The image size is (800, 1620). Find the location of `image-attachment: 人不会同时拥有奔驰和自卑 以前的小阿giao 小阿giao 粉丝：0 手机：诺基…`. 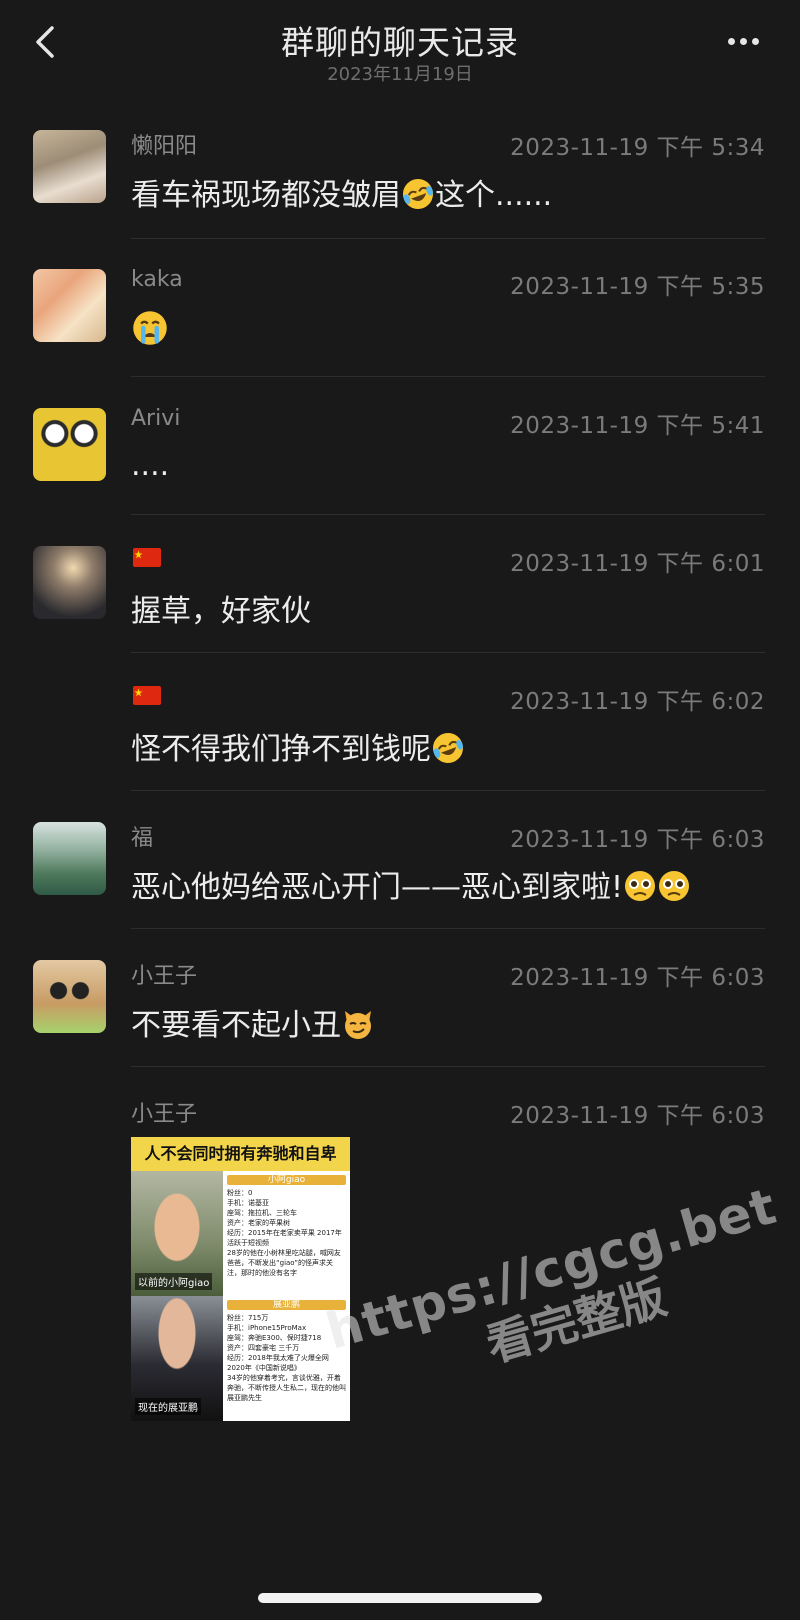

image-attachment: 人不会同时拥有奔驰和自卑 以前的小阿giao 小阿giao 粉丝：0 手机：诺基… is located at coordinates (240, 1279).